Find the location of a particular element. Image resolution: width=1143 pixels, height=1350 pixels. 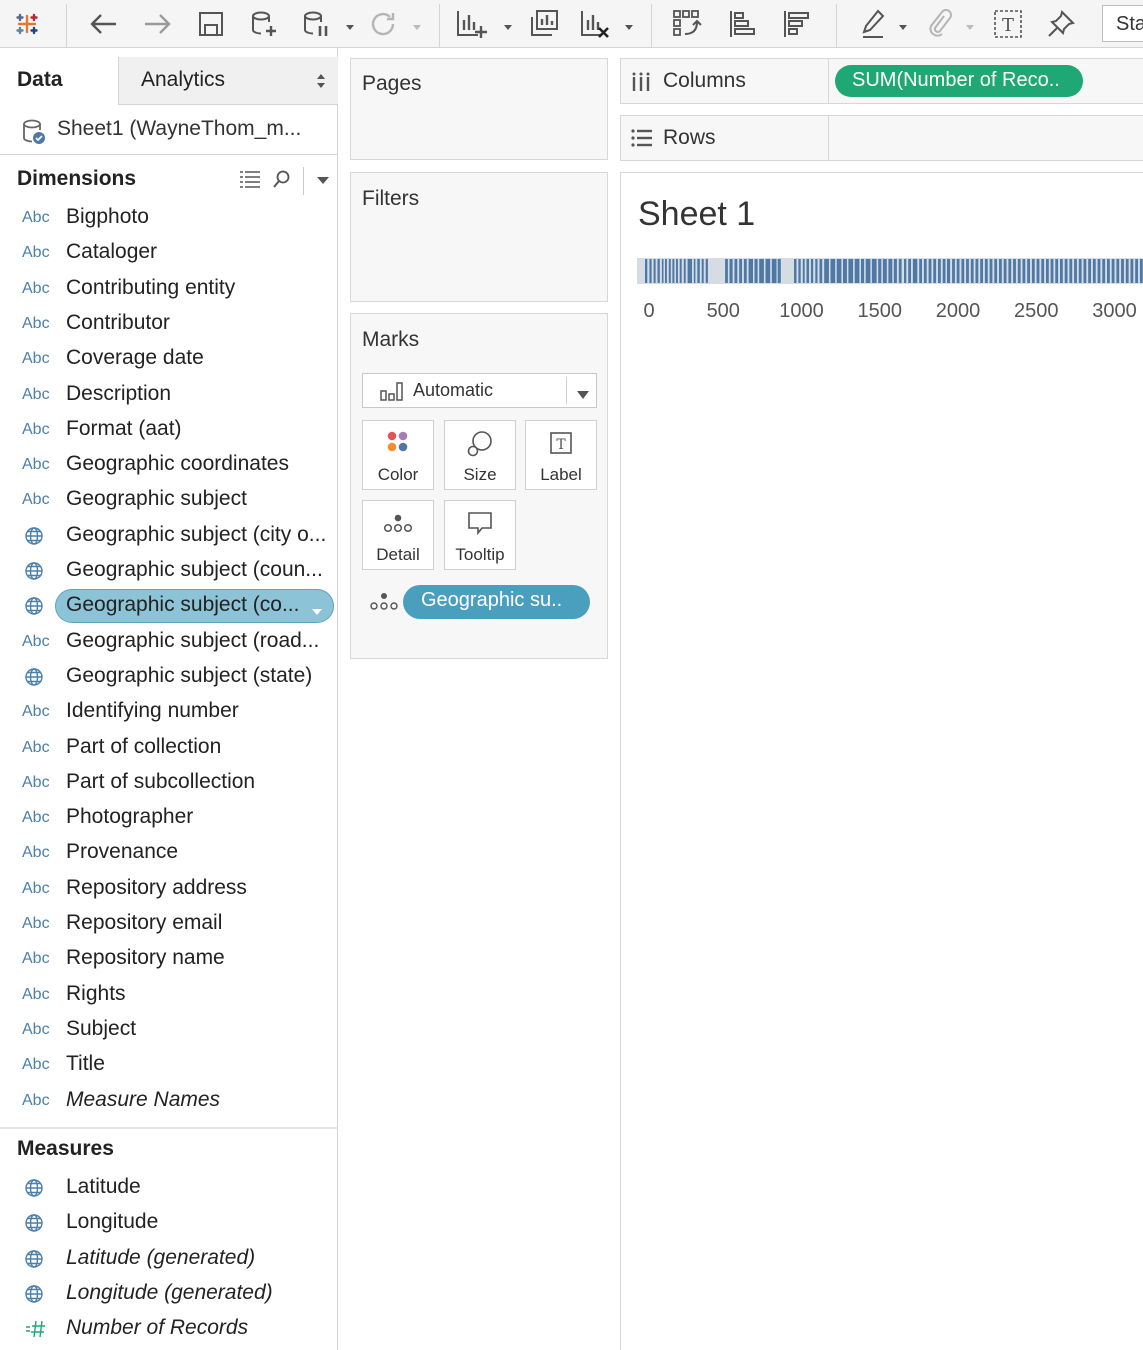

field-item: Latitude (generated) is located at coordinates (169, 1259).